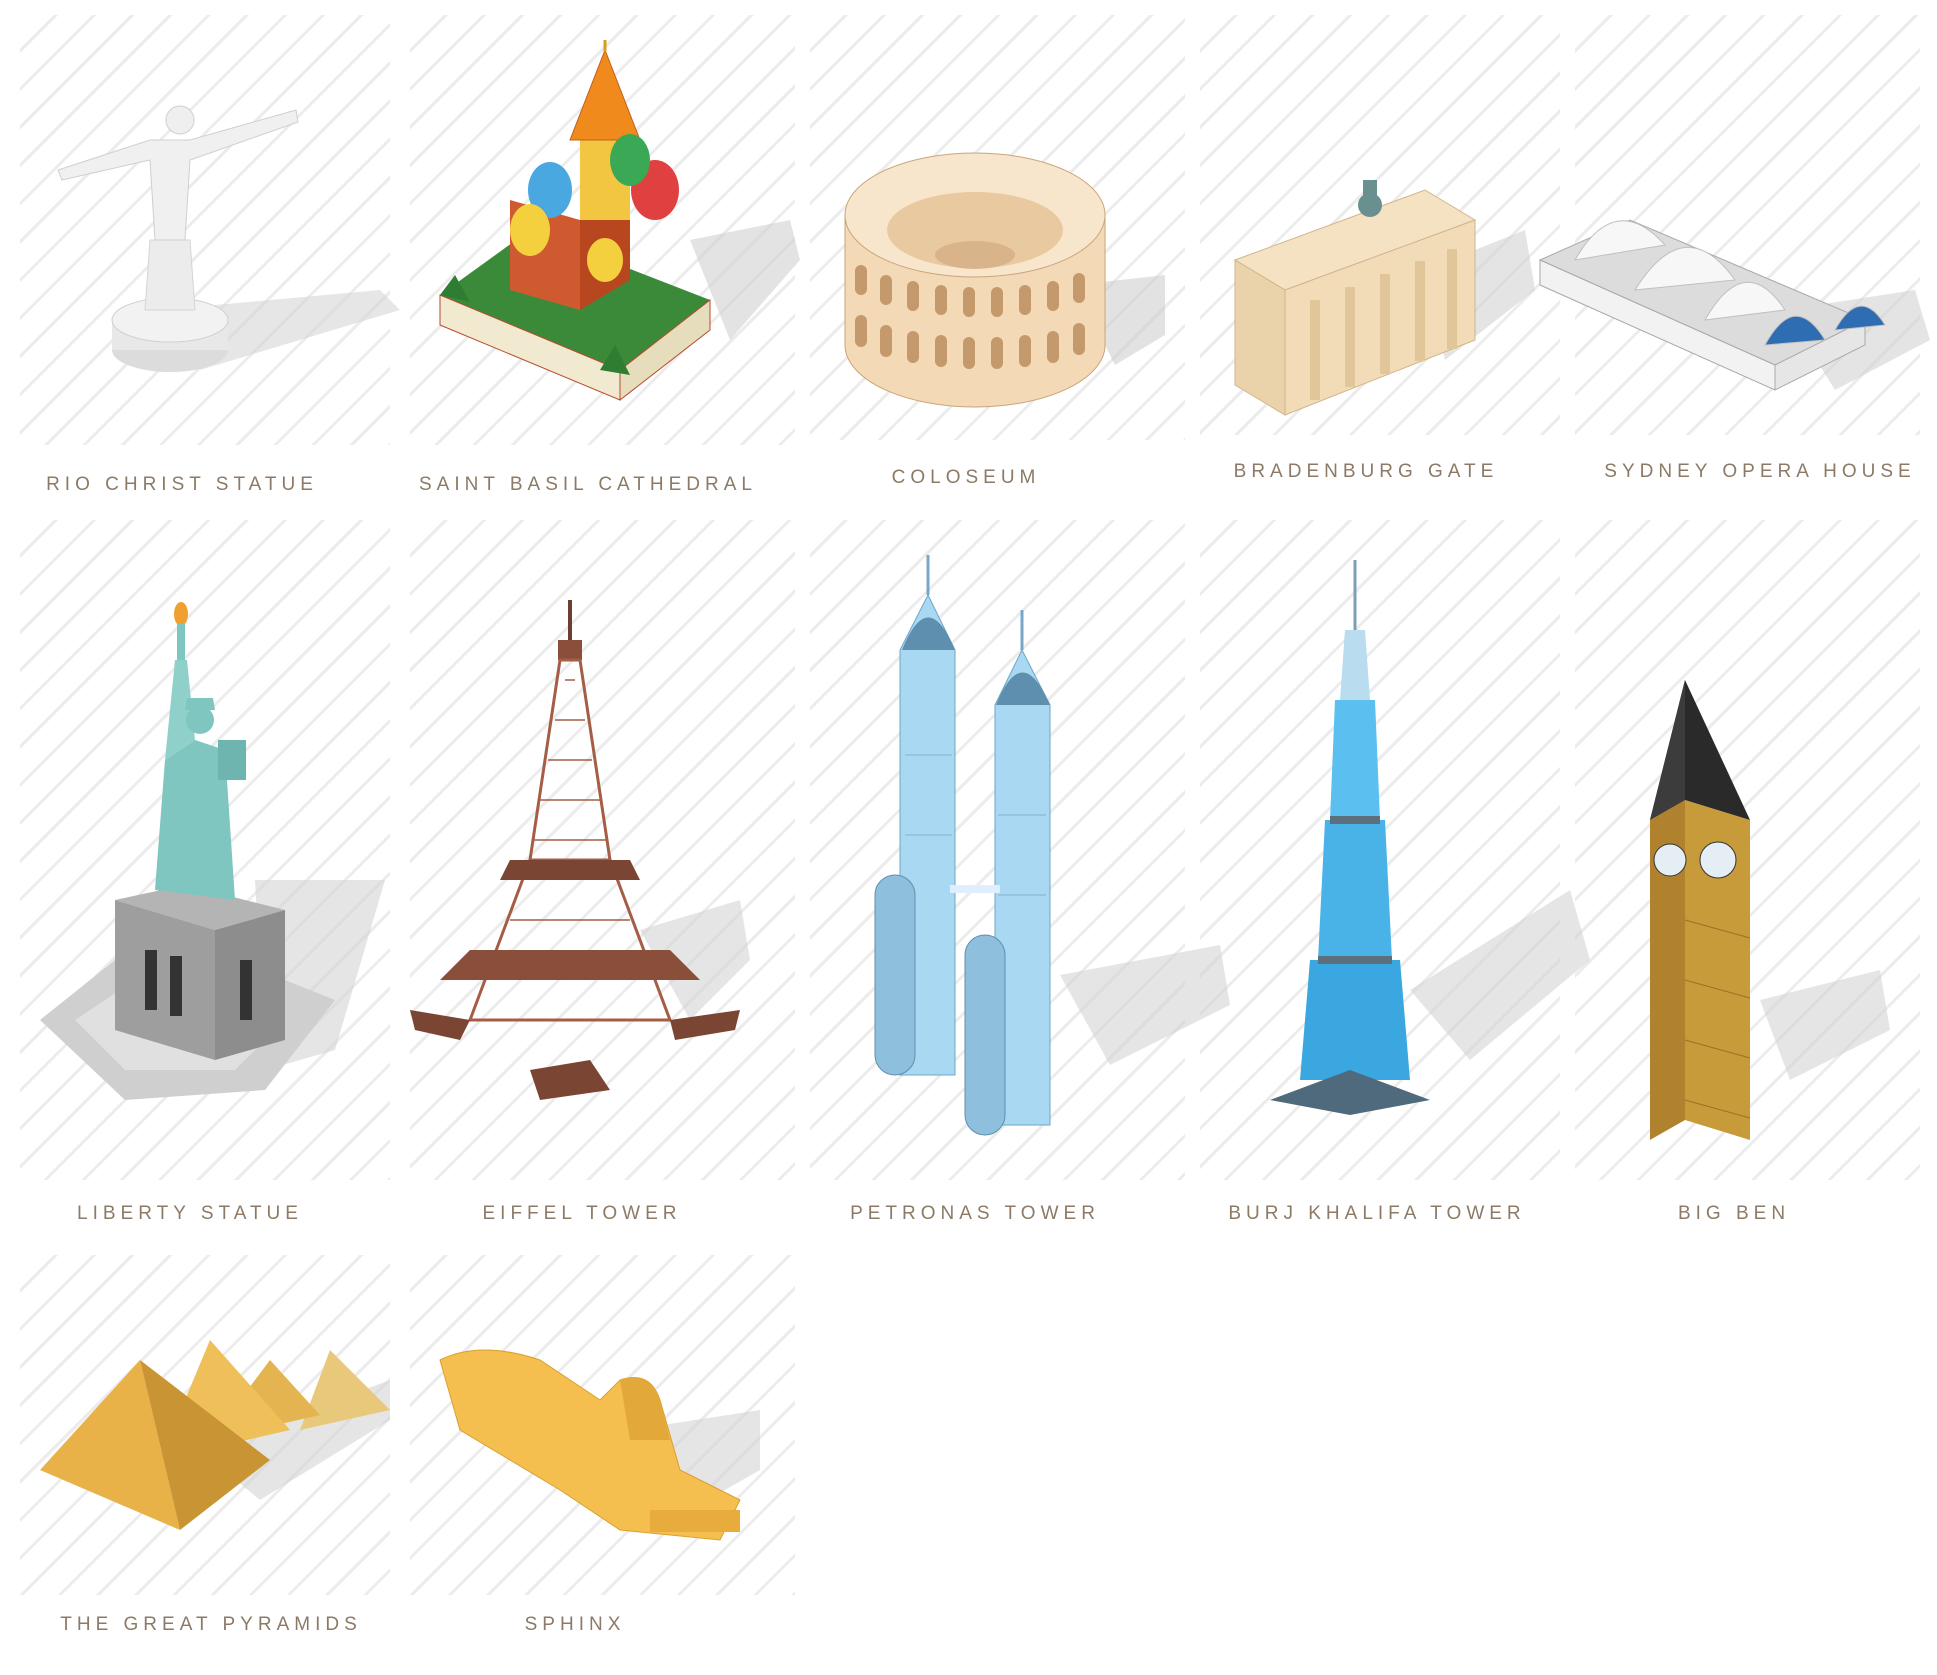 Image resolution: width=1937 pixels, height=1675 pixels. What do you see at coordinates (190, 1213) in the screenshot?
I see `label-liberty: LIBERTY STATUE` at bounding box center [190, 1213].